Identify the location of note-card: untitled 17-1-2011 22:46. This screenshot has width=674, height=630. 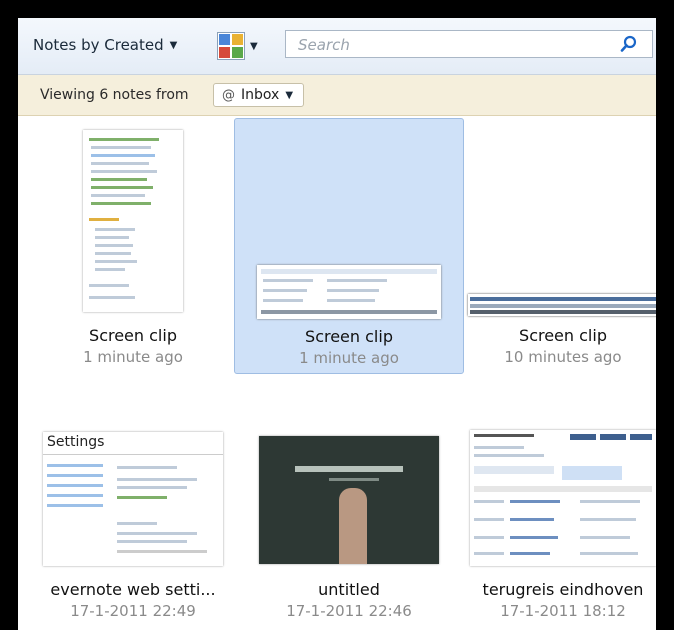
(349, 502).